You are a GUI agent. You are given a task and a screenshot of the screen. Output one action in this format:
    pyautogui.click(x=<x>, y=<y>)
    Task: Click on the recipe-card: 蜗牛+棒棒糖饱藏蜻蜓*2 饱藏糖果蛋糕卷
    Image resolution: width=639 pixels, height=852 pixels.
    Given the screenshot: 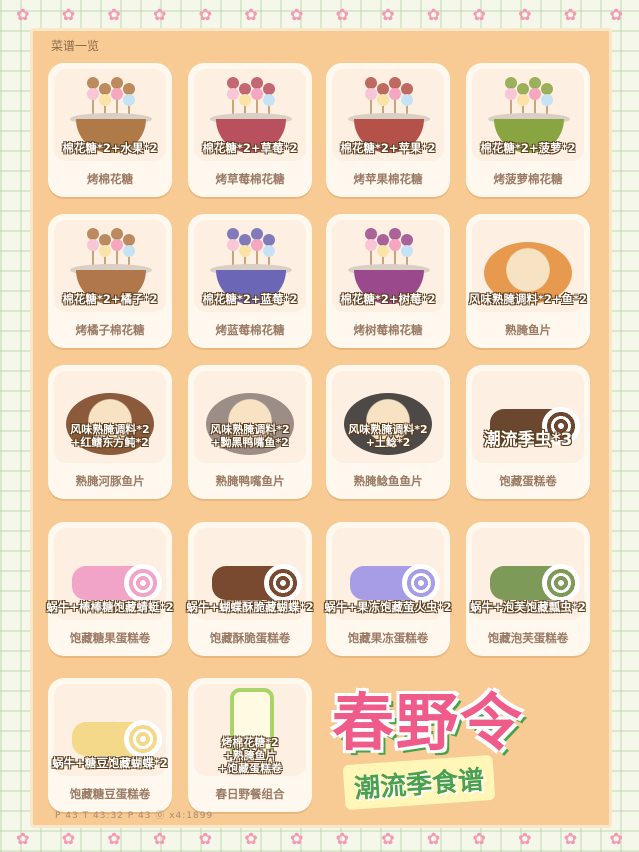 What is the action you would take?
    pyautogui.click(x=110, y=589)
    